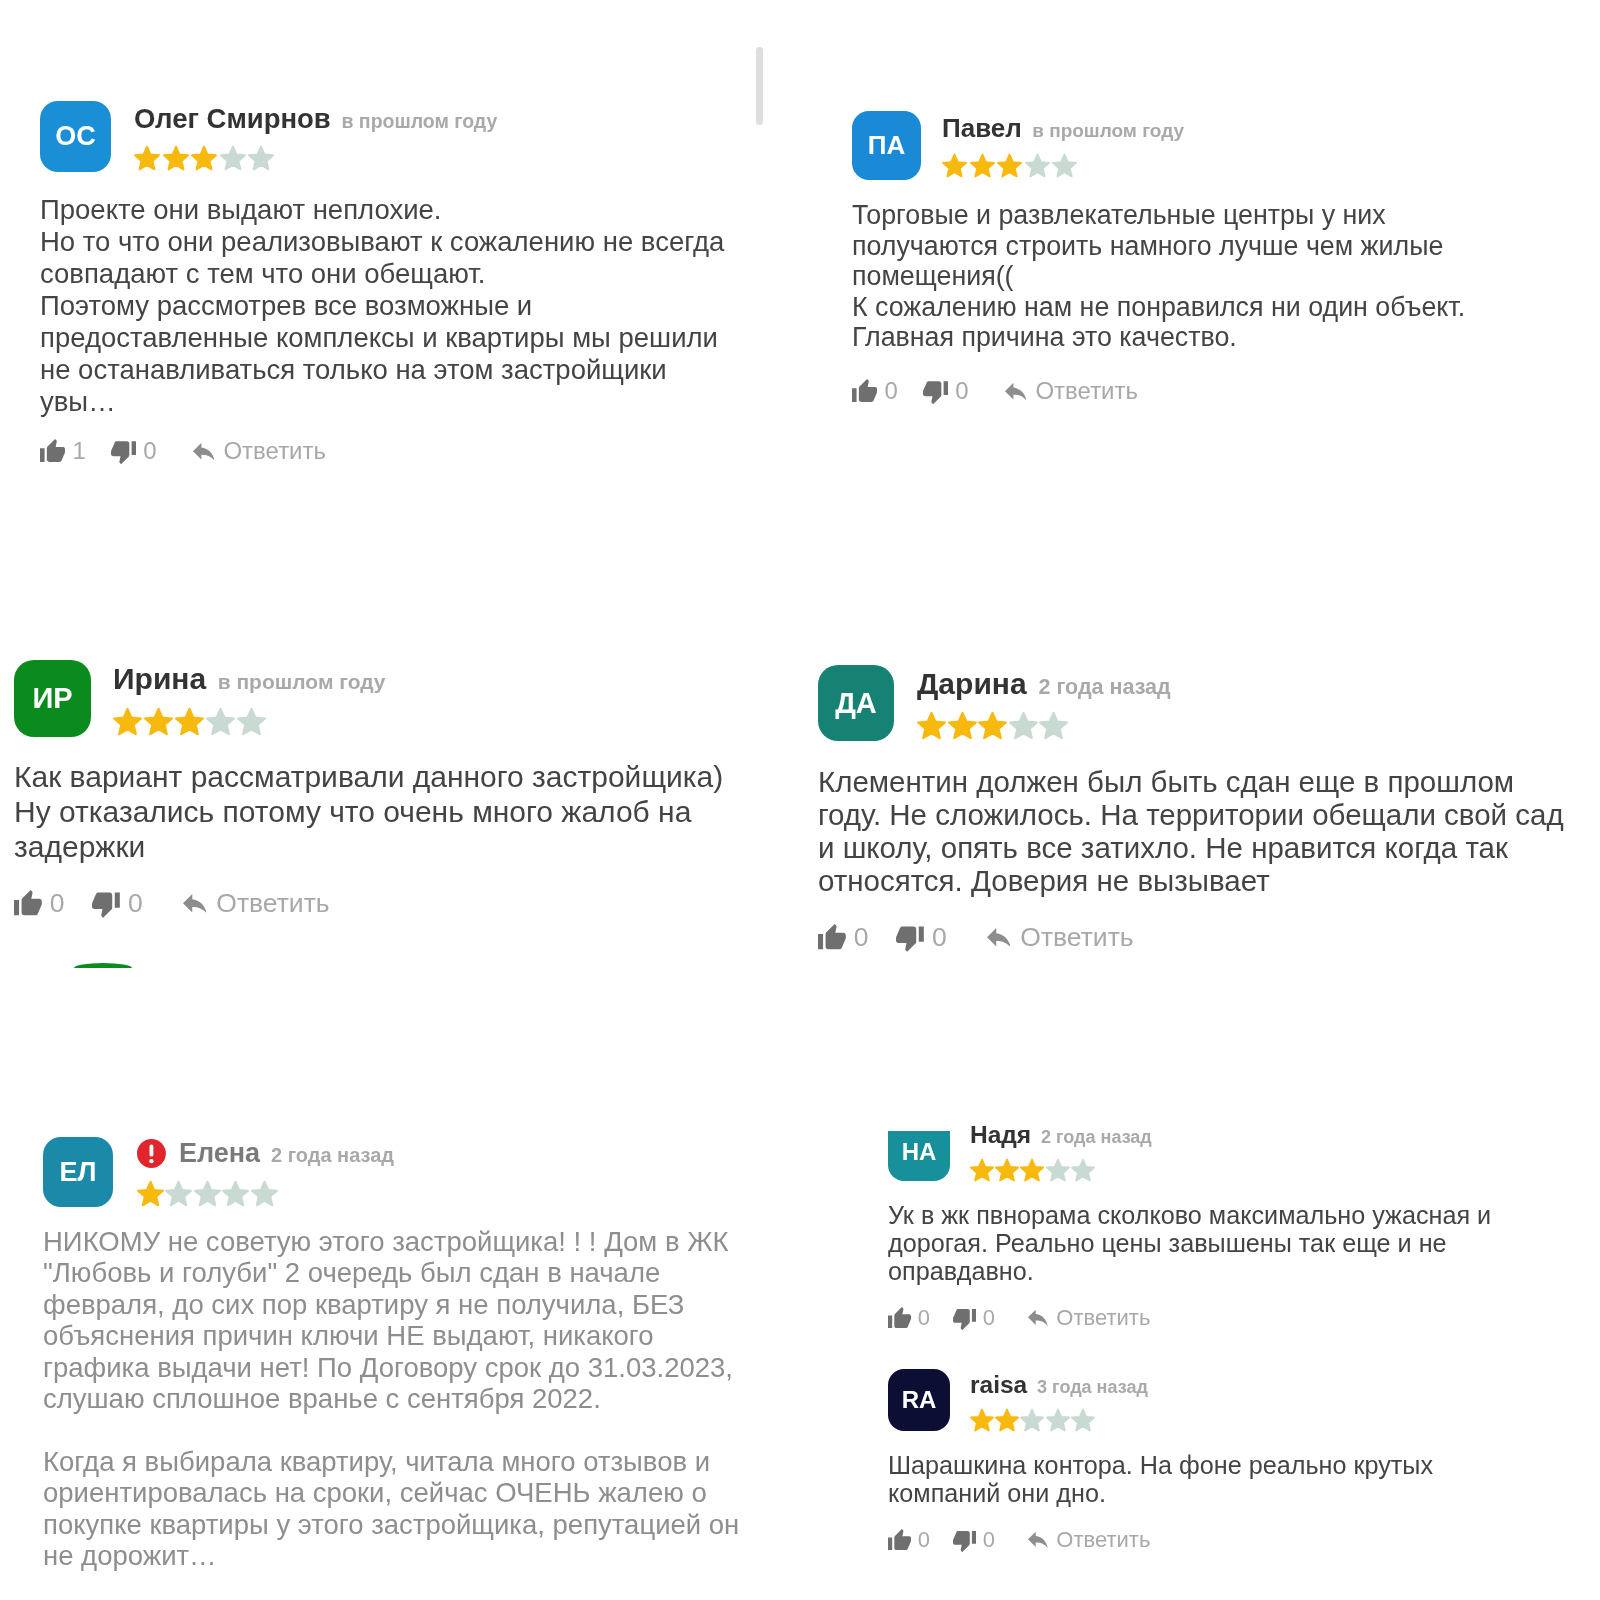  What do you see at coordinates (75, 136) in the screenshot?
I see `avatar: ОС` at bounding box center [75, 136].